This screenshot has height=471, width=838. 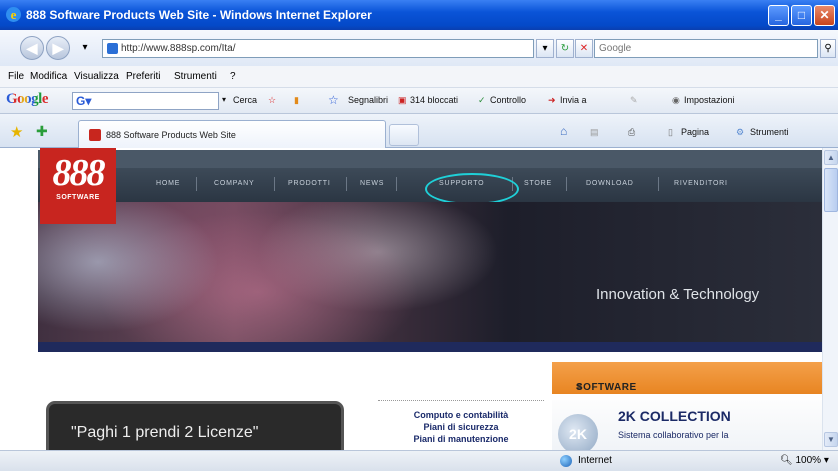 What do you see at coordinates (16, 132) in the screenshot?
I see `favorites-star-icon: ★` at bounding box center [16, 132].